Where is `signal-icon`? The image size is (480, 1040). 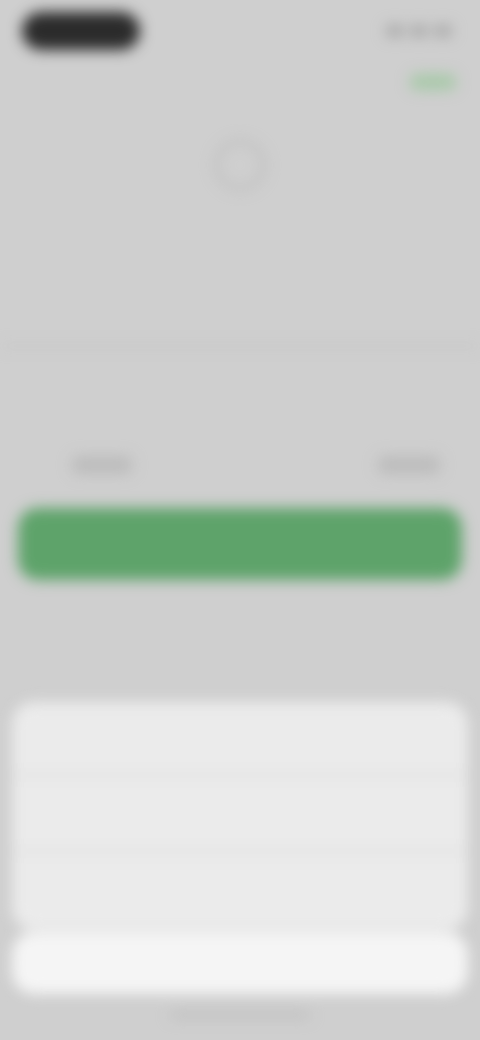 signal-icon is located at coordinates (395, 31).